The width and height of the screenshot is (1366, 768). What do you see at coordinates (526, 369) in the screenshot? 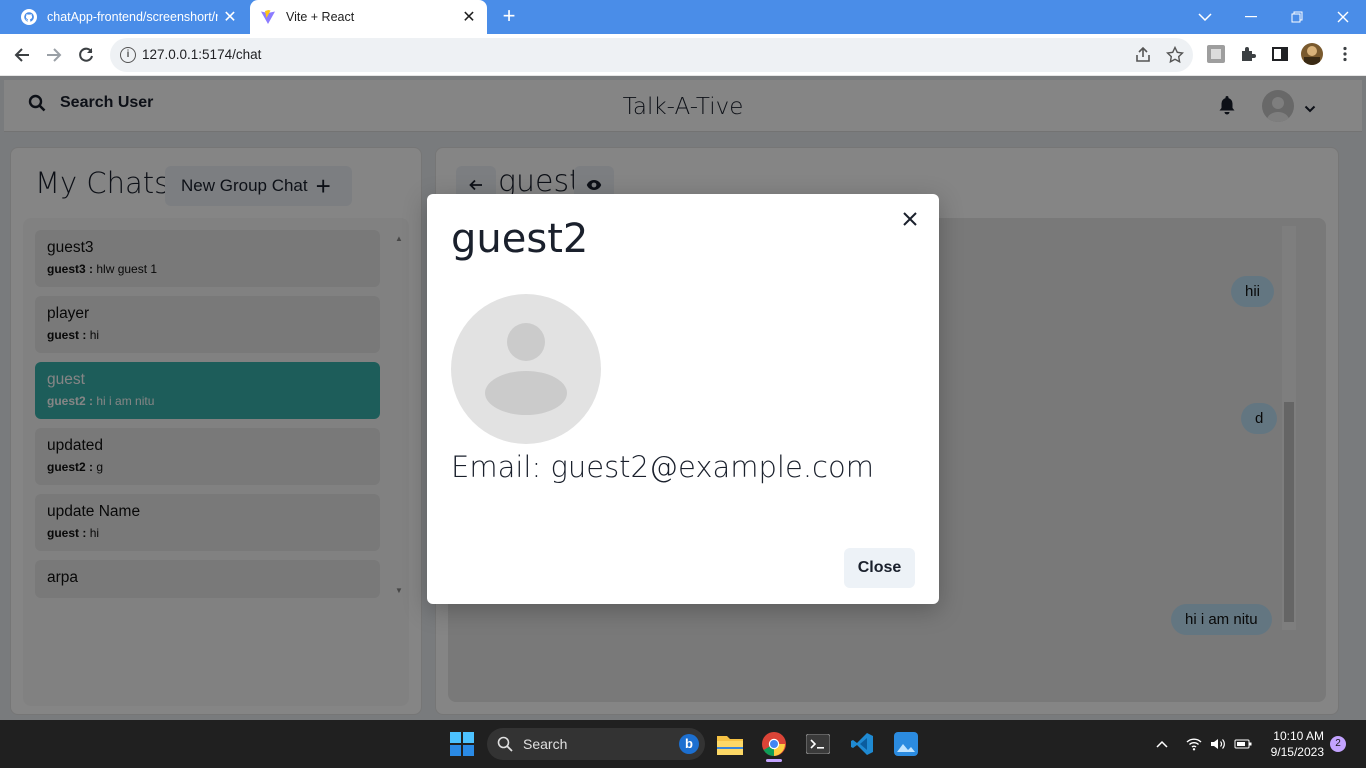
I see `profile-avatar` at bounding box center [526, 369].